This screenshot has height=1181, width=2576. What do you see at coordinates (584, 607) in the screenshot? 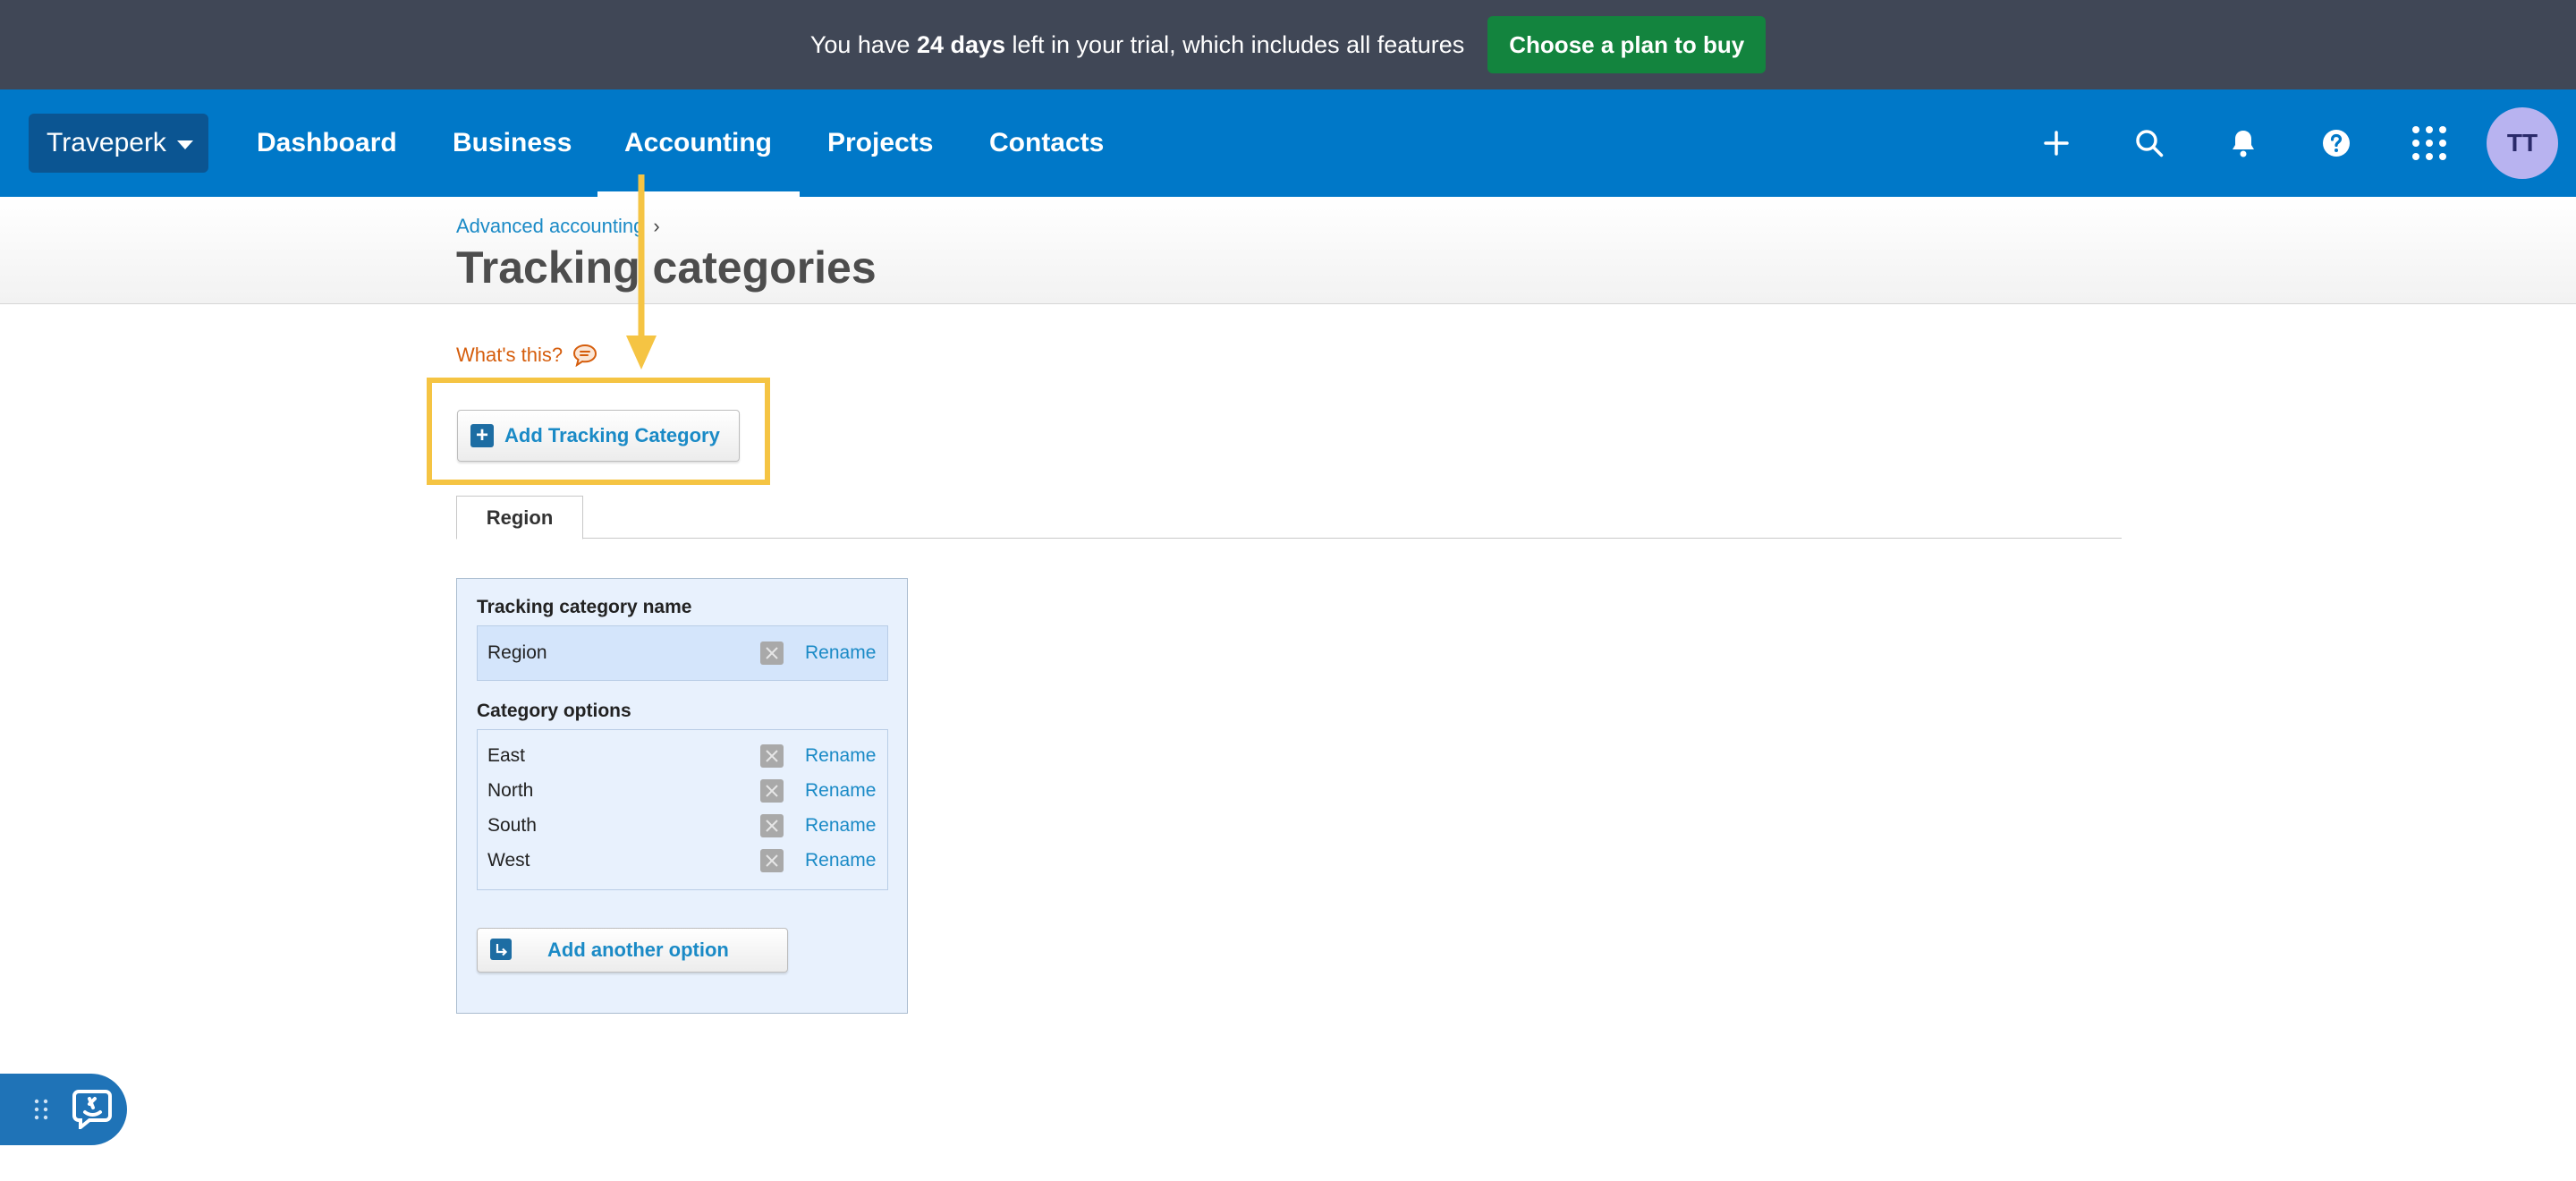
I see `tracking-category-name-label: Tracking category name` at bounding box center [584, 607].